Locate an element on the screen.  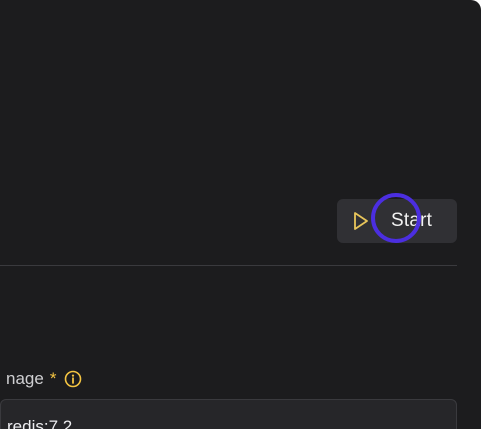
info-icon is located at coordinates (73, 379).